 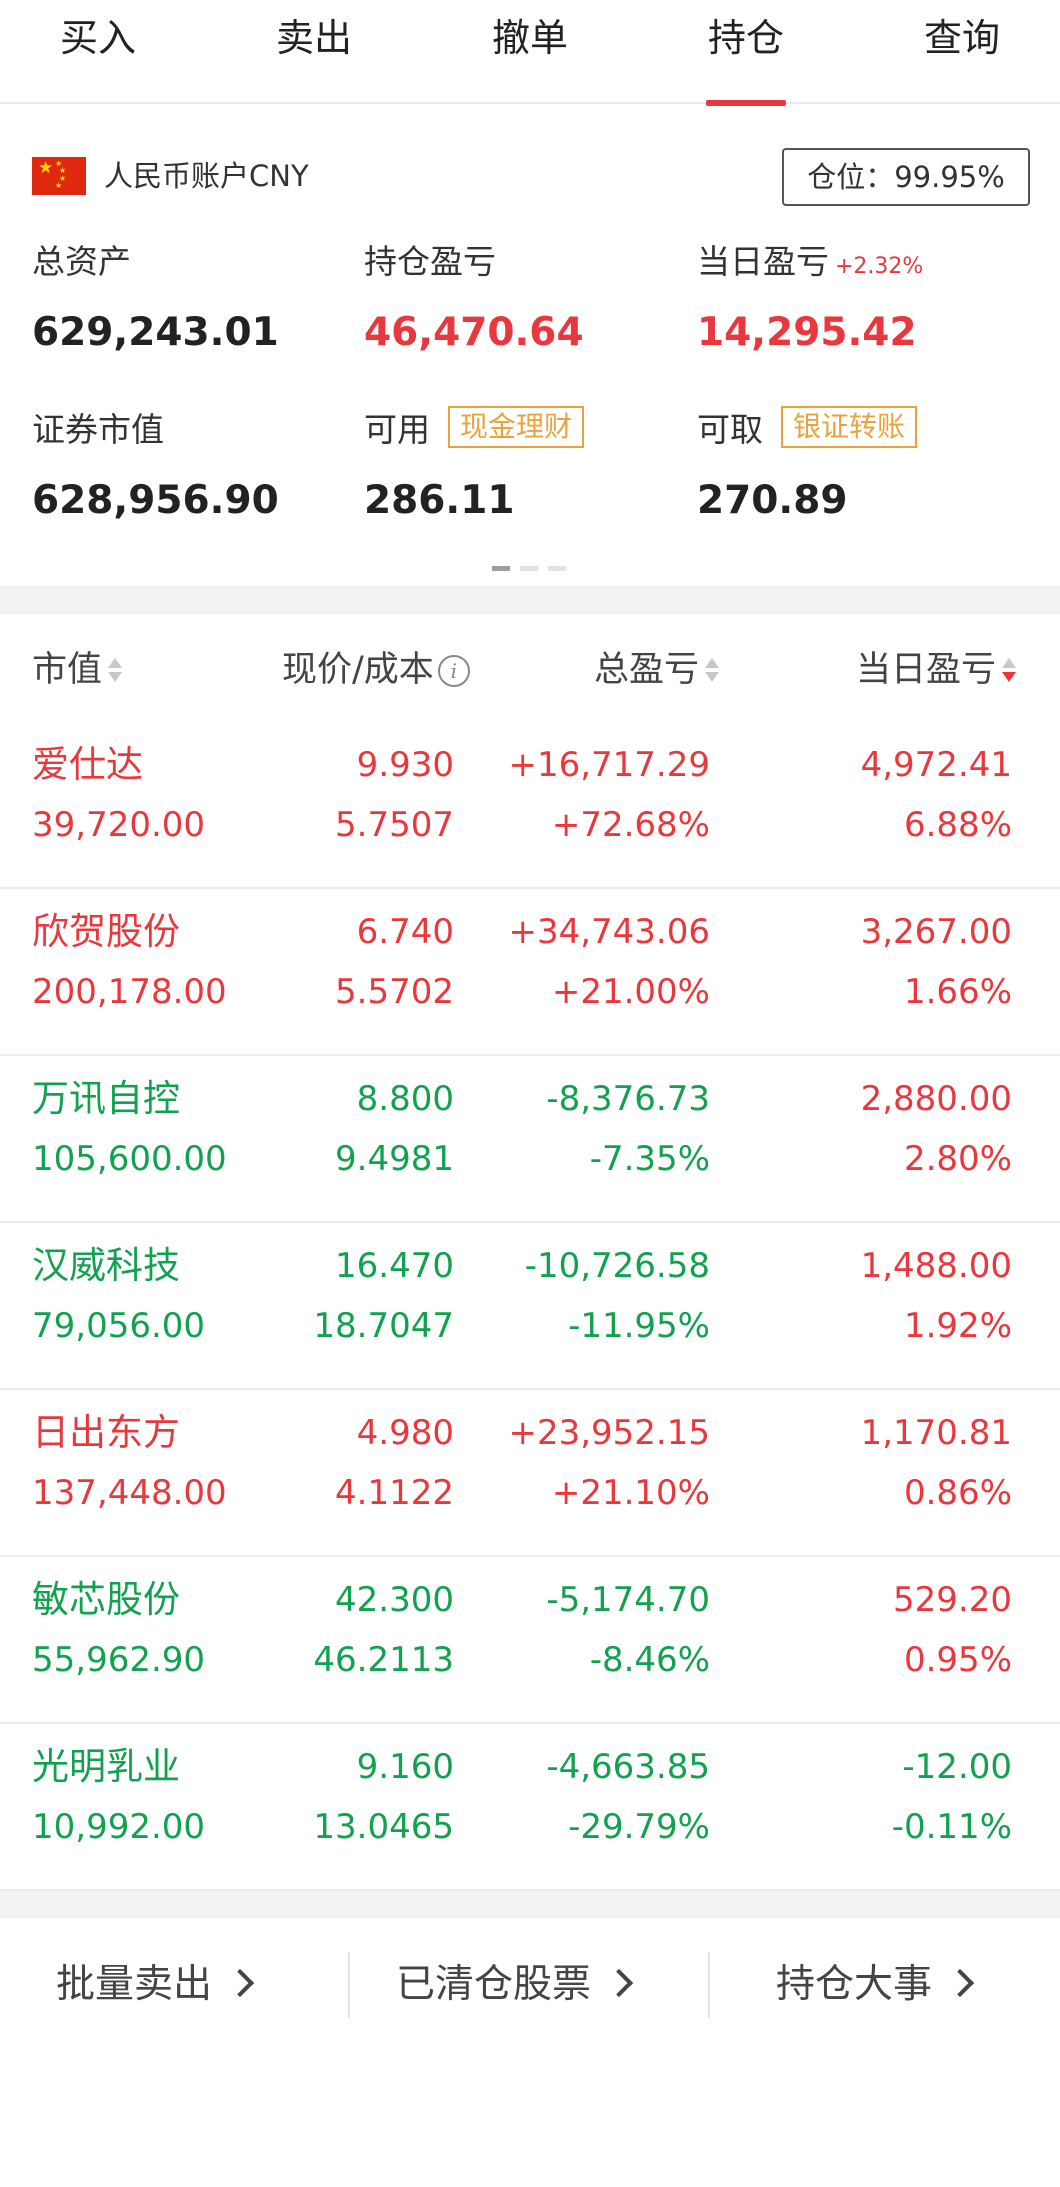 What do you see at coordinates (807, 332) in the screenshot?
I see `daily-pl-value: 14,295.42` at bounding box center [807, 332].